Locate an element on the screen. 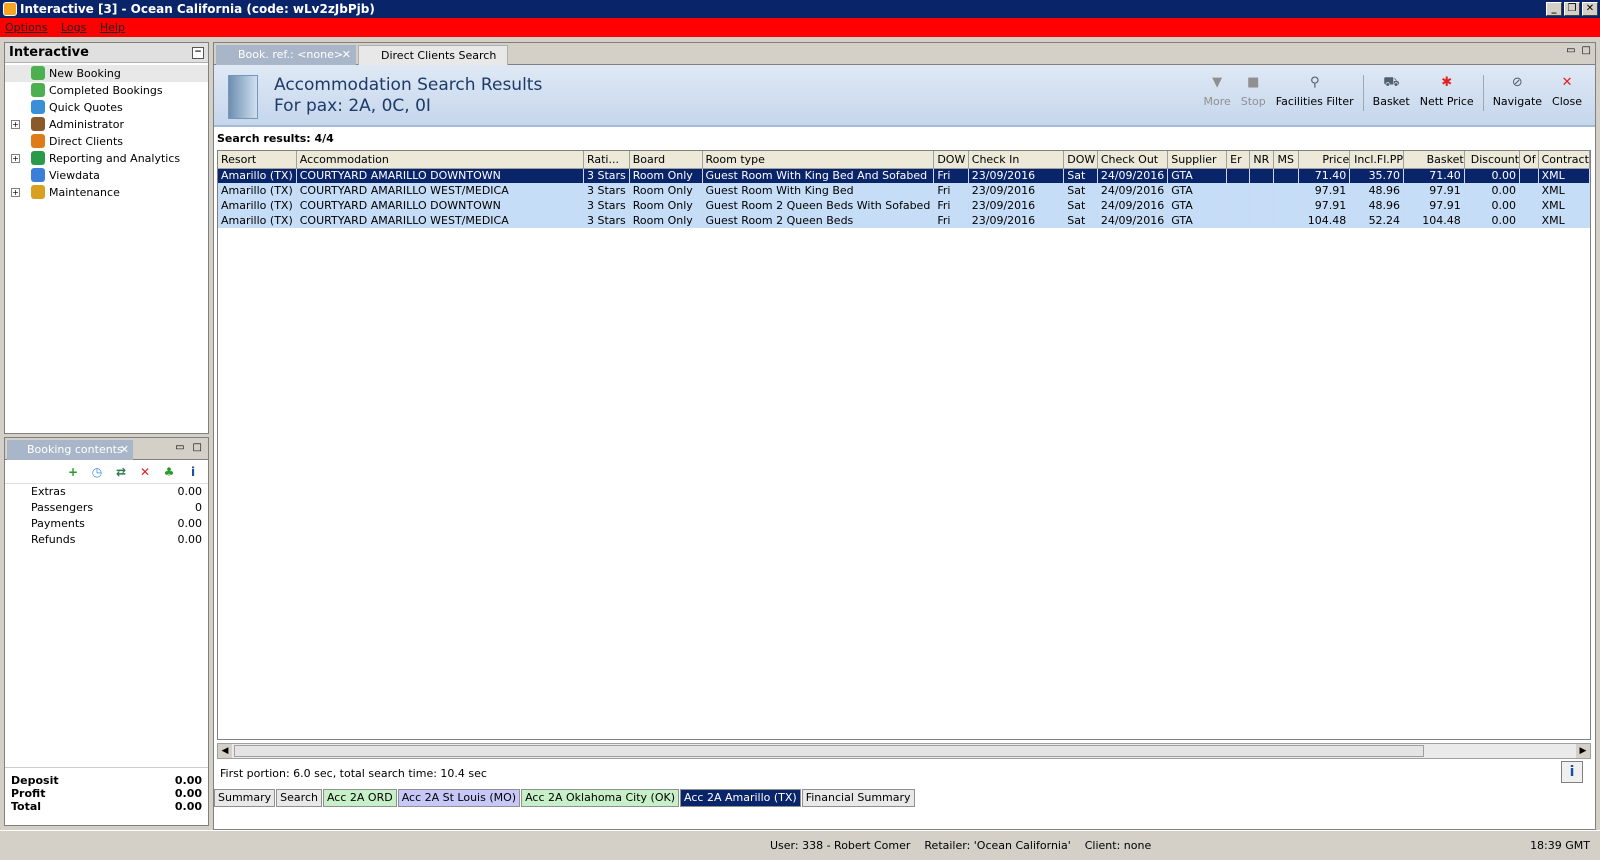  scroll-right-icon: ▶ is located at coordinates (1583, 751).